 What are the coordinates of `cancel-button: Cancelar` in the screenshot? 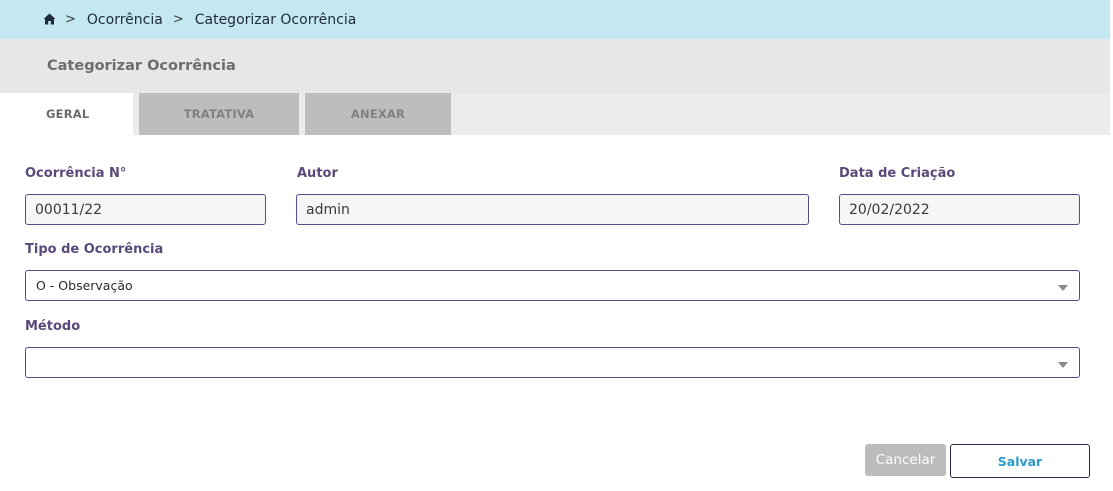 It's located at (905, 460).